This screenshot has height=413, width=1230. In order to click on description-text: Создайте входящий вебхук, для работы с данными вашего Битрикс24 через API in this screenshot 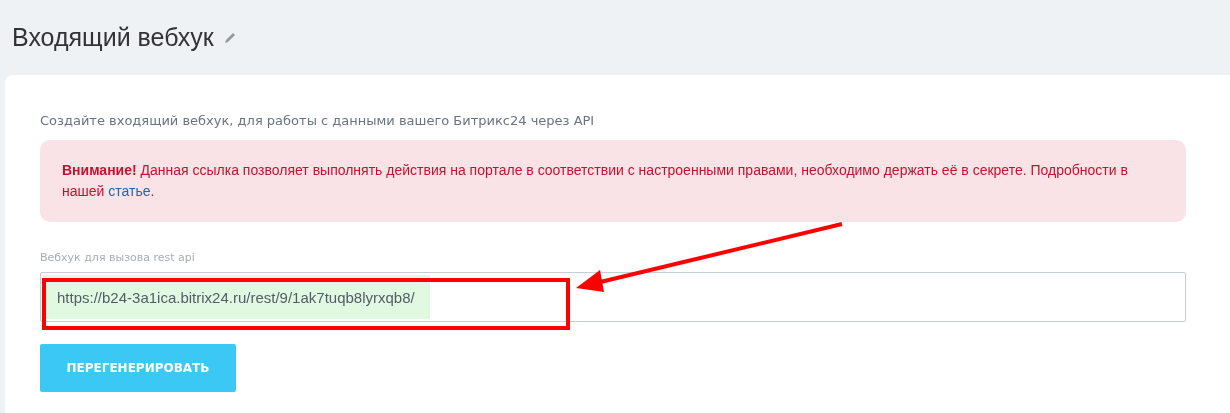, I will do `click(318, 120)`.